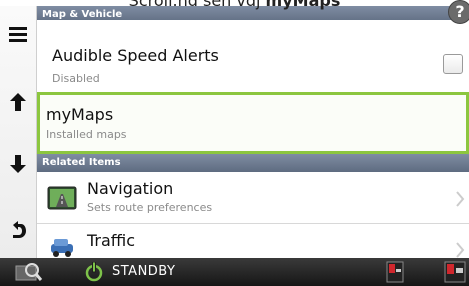 This screenshot has height=286, width=469. What do you see at coordinates (253, 163) in the screenshot?
I see `section-header-related-items: Related Items` at bounding box center [253, 163].